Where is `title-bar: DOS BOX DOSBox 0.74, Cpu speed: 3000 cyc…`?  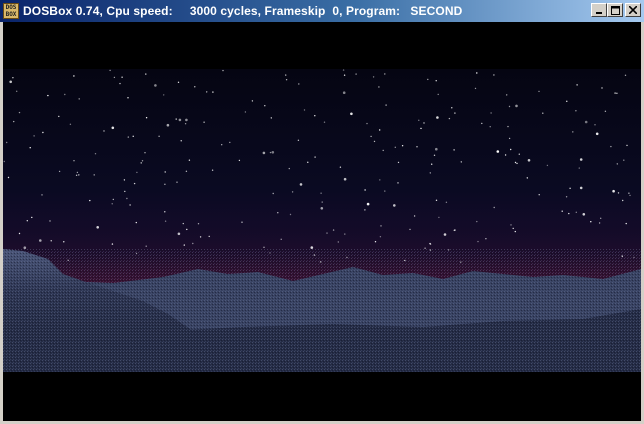
title-bar: DOS BOX DOSBox 0.74, Cpu speed: 3000 cyc… is located at coordinates (322, 11).